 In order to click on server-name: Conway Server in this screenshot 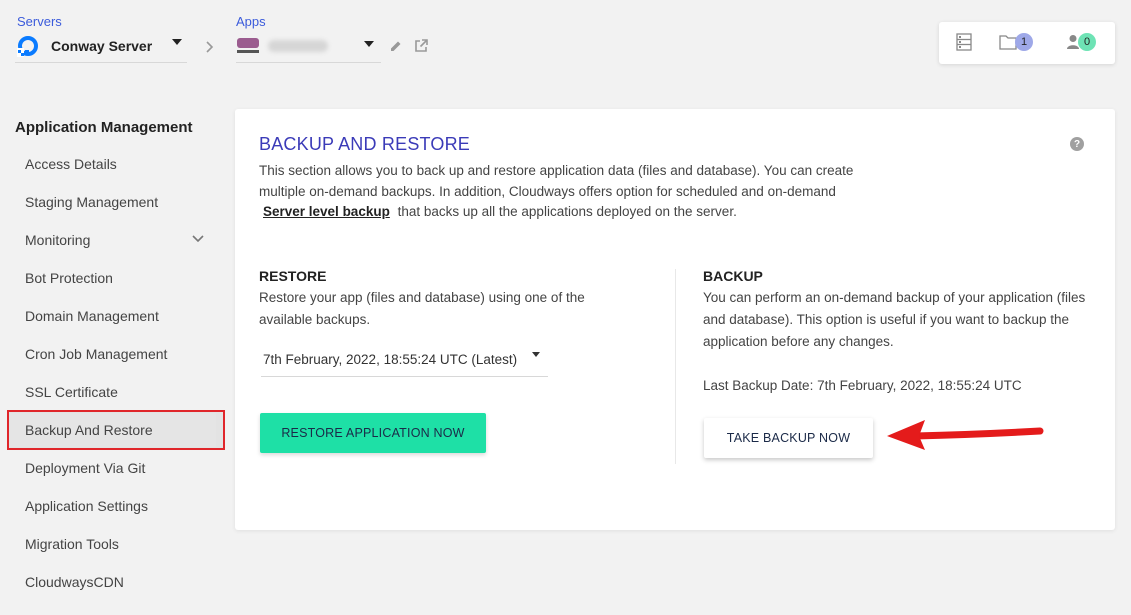, I will do `click(102, 45)`.